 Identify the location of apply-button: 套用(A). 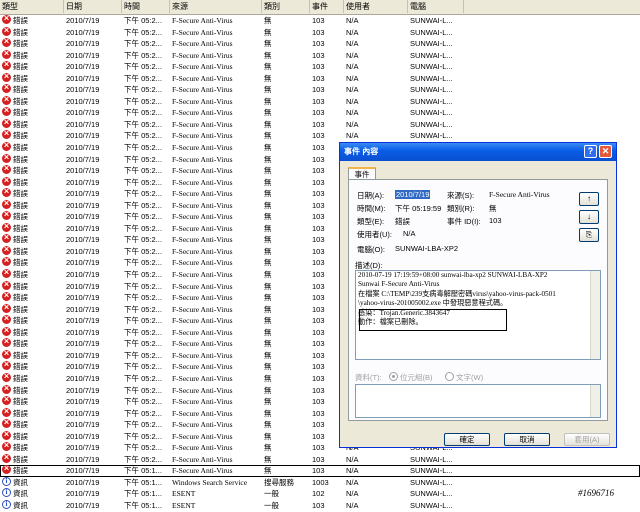
(587, 439).